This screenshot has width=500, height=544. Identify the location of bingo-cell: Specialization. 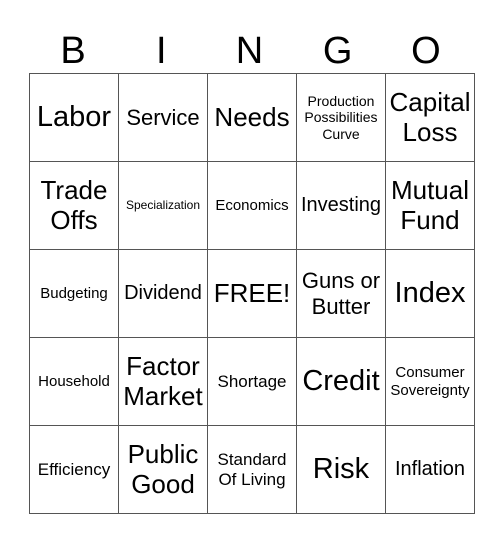
(163, 205).